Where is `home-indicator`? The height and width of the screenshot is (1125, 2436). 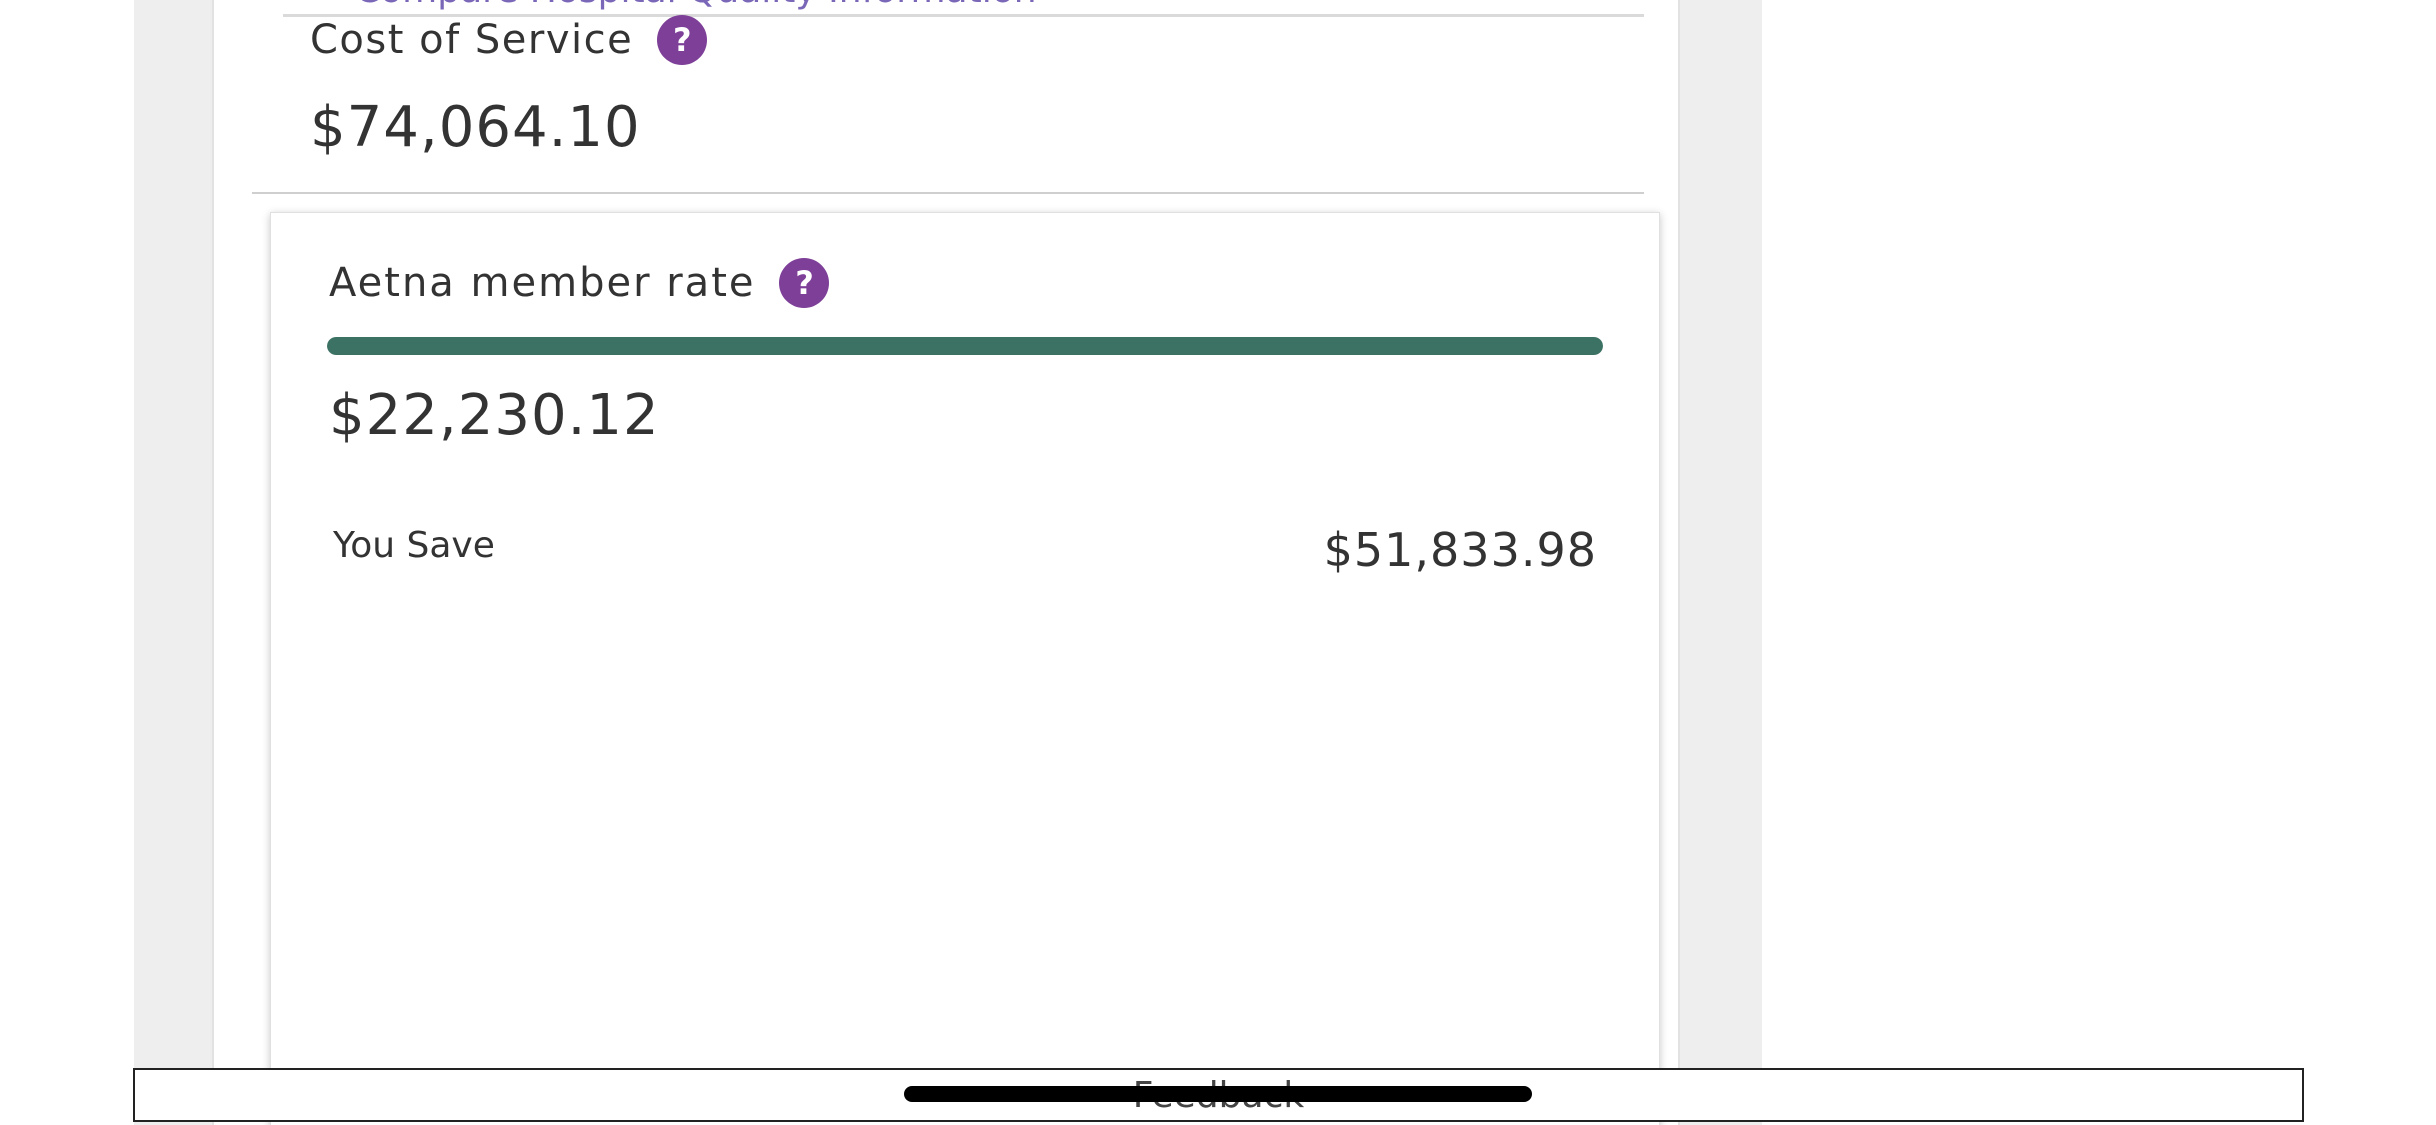
home-indicator is located at coordinates (1218, 1094).